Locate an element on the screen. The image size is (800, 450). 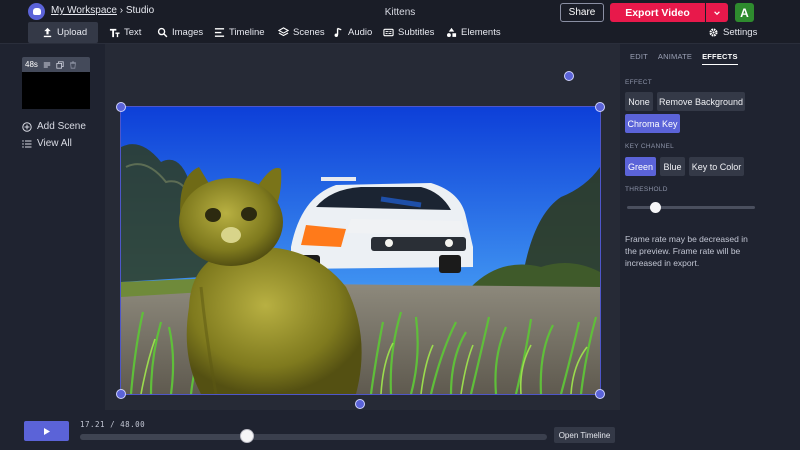
text-icon is located at coordinates (114, 33).